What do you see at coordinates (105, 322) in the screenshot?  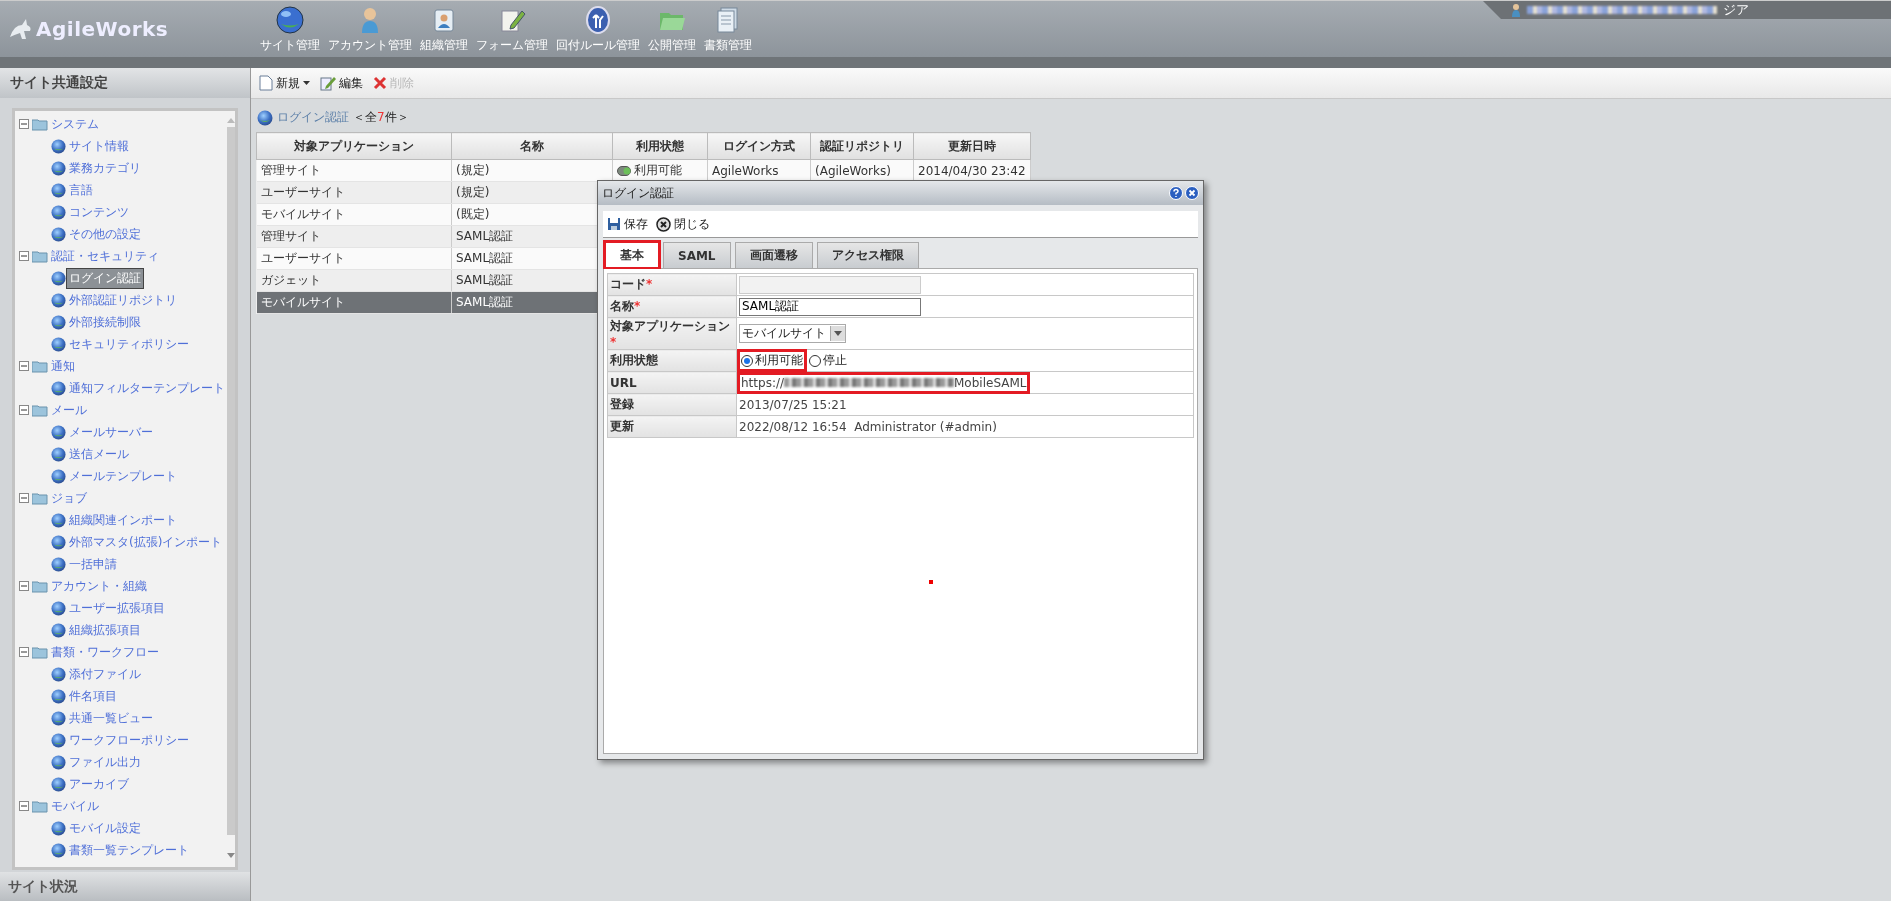 I see `tree-item: 外部接続制限` at bounding box center [105, 322].